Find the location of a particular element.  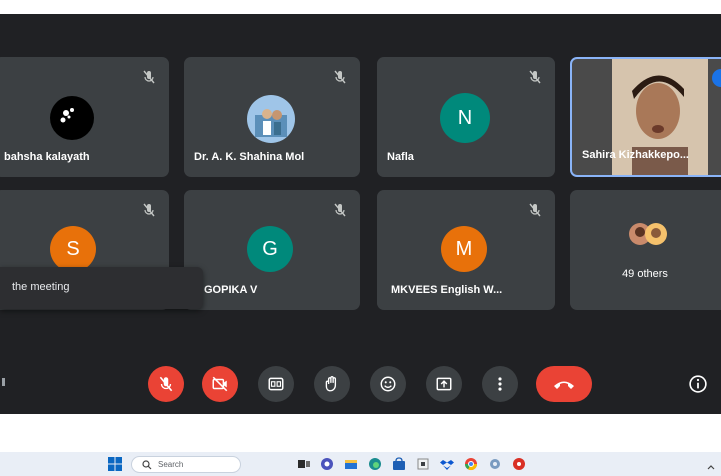

app-icon is located at coordinates (423, 464).